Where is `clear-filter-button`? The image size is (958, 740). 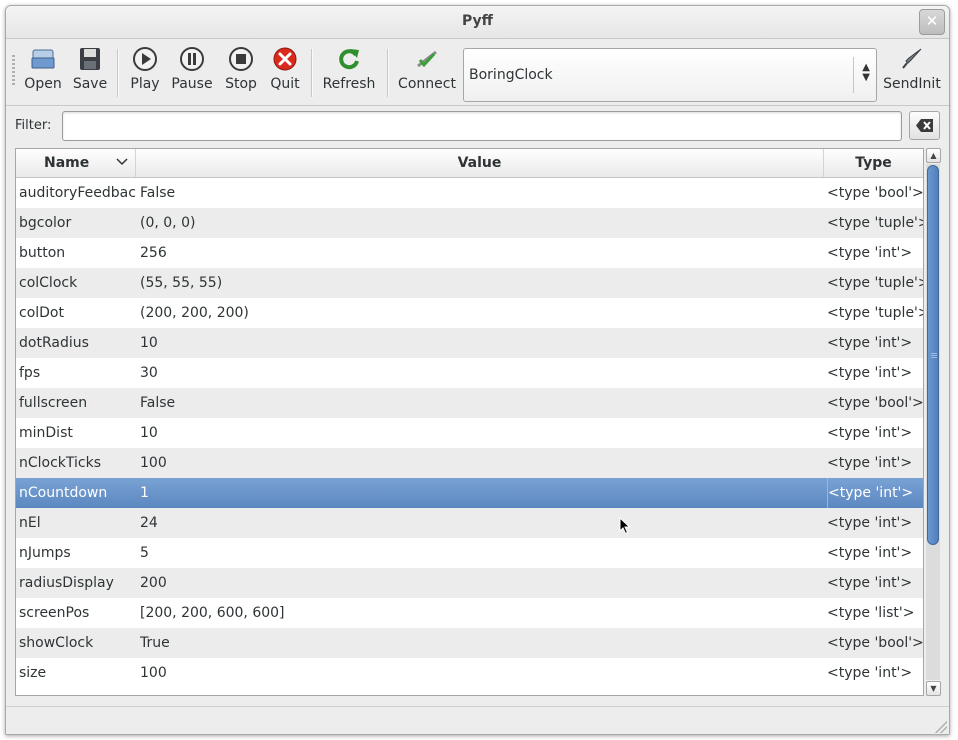 clear-filter-button is located at coordinates (924, 125).